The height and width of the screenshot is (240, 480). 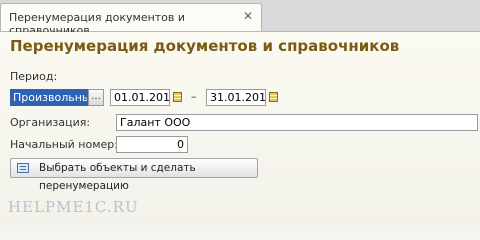 I want to click on organization-label: Организация:, so click(x=50, y=122).